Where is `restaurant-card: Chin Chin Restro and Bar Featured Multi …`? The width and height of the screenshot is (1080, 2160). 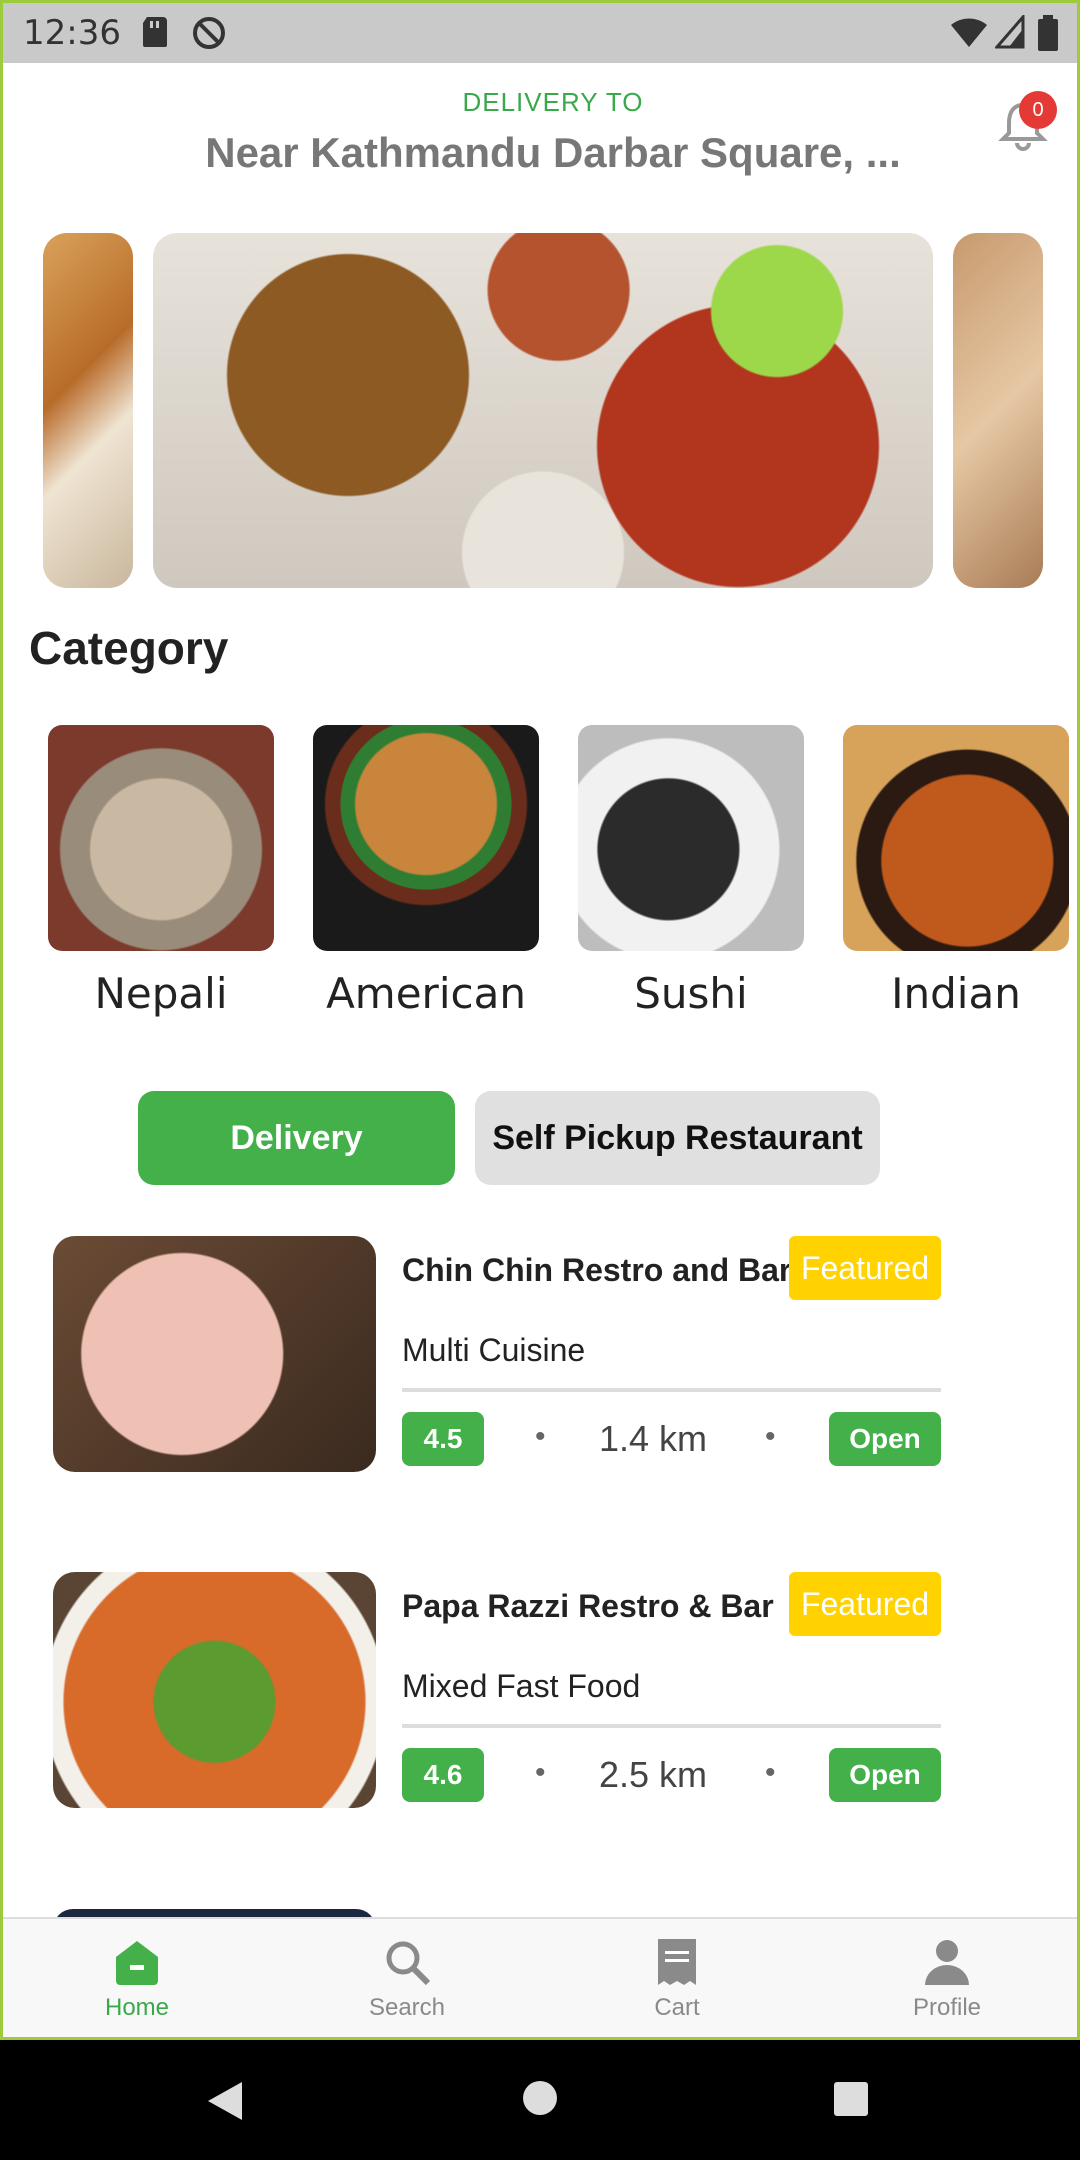
restaurant-card: Chin Chin Restro and Bar Featured Multi … is located at coordinates (503, 1356).